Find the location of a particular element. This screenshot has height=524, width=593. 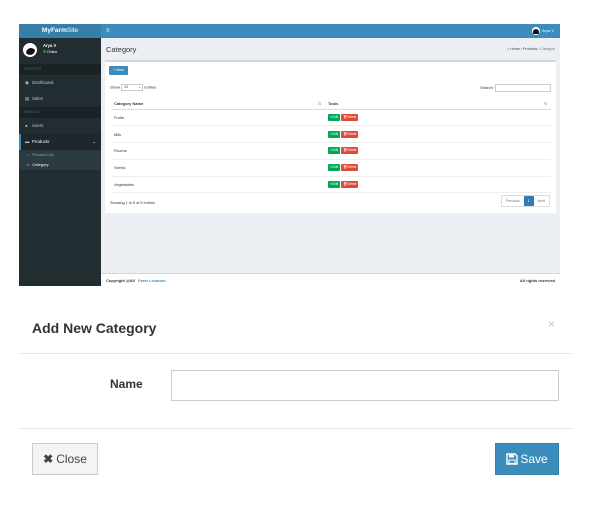

topbar-user-menu: Arya V is located at coordinates (542, 31).